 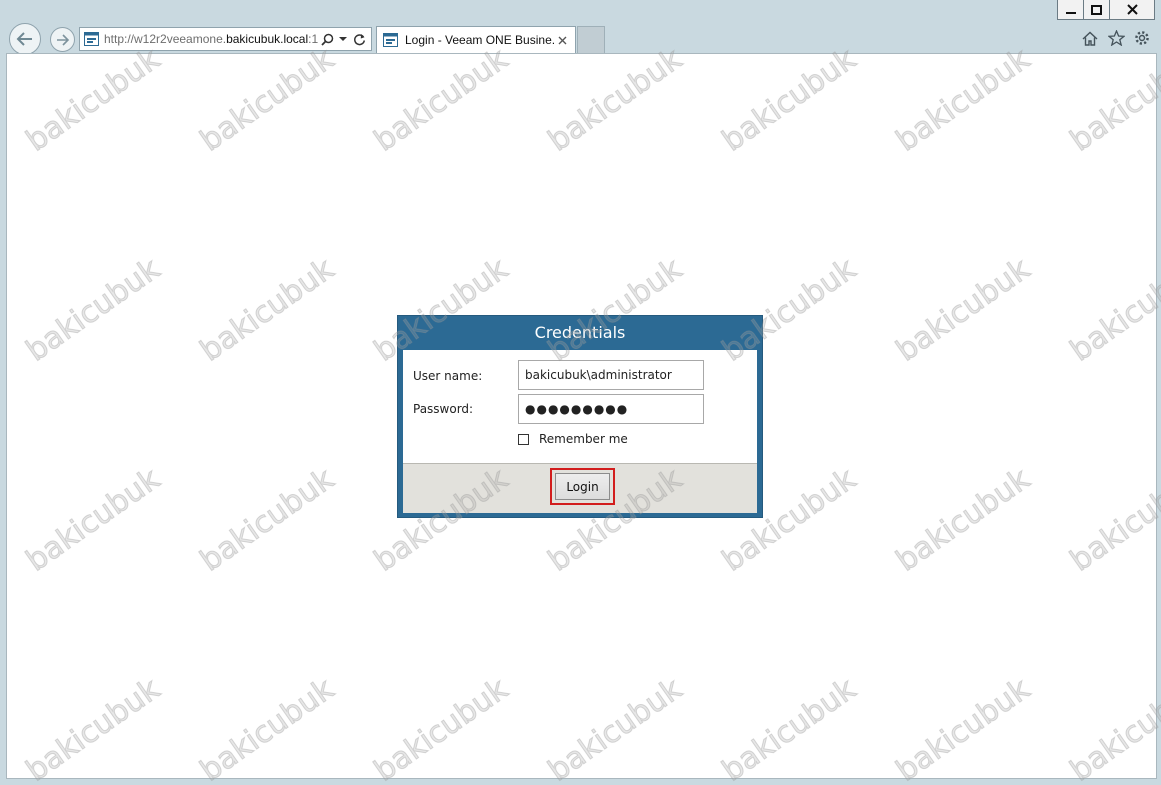 What do you see at coordinates (591, 39) in the screenshot?
I see `new-tab-button` at bounding box center [591, 39].